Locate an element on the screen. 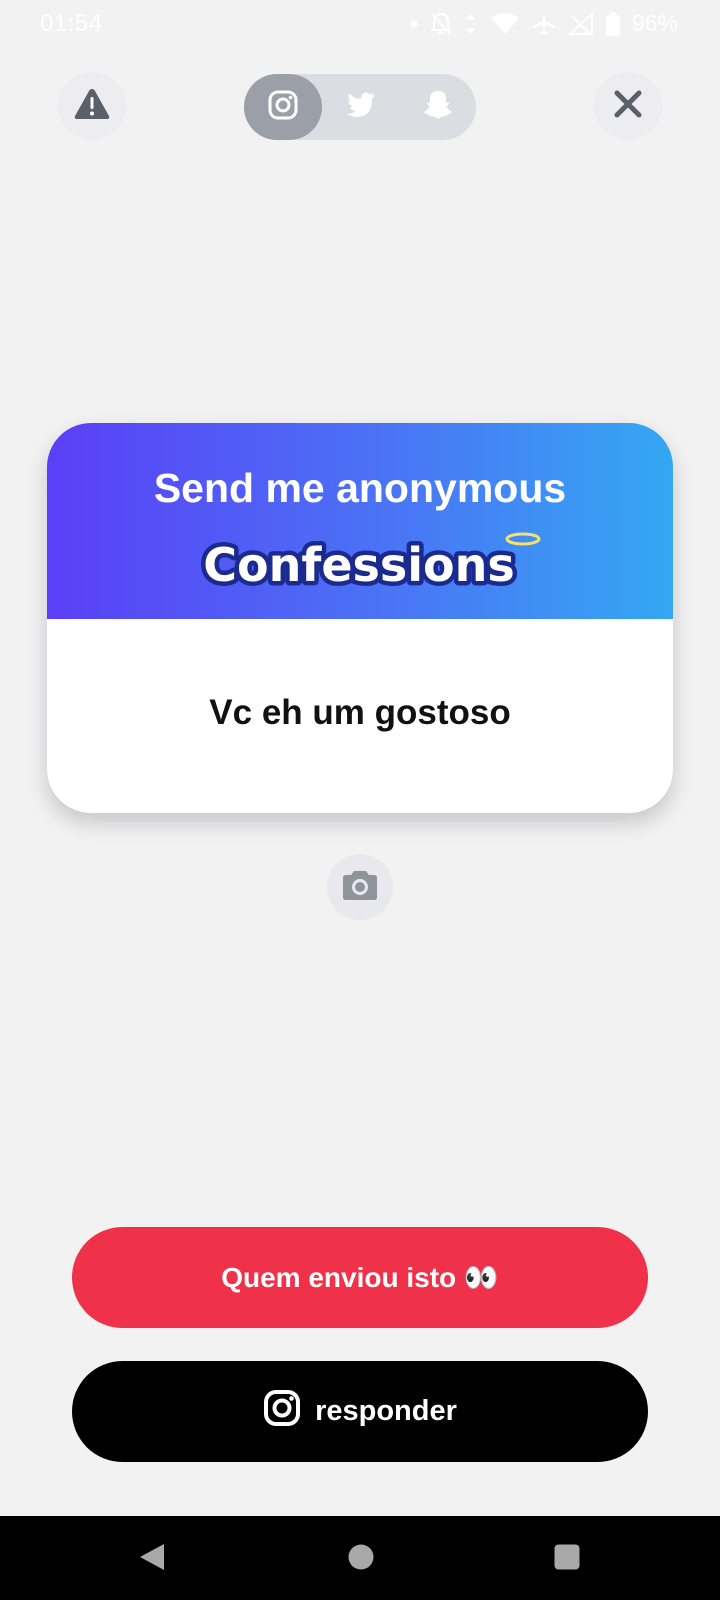  signal-off-icon is located at coordinates (580, 23).